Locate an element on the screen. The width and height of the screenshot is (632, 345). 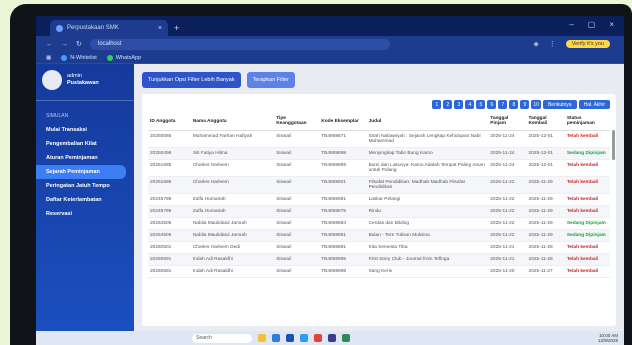
sidebar-item-aturan-peminjaman: Aturan Peminjaman is located at coordinates (85, 158).